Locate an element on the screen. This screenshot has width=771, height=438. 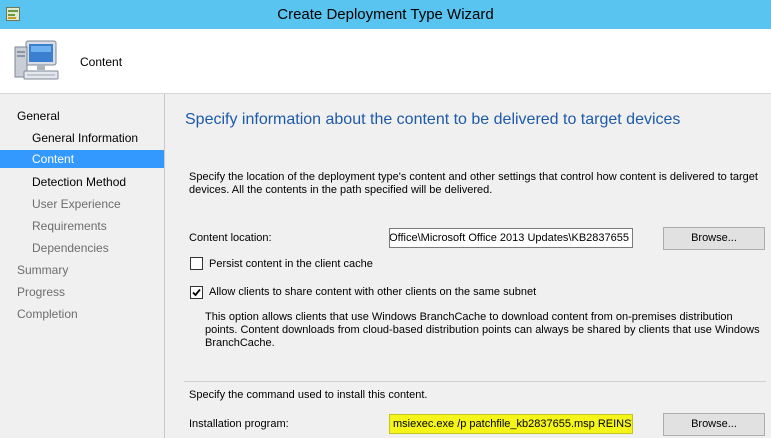
sidebar-item-dependencies: Dependencies is located at coordinates (82, 248).